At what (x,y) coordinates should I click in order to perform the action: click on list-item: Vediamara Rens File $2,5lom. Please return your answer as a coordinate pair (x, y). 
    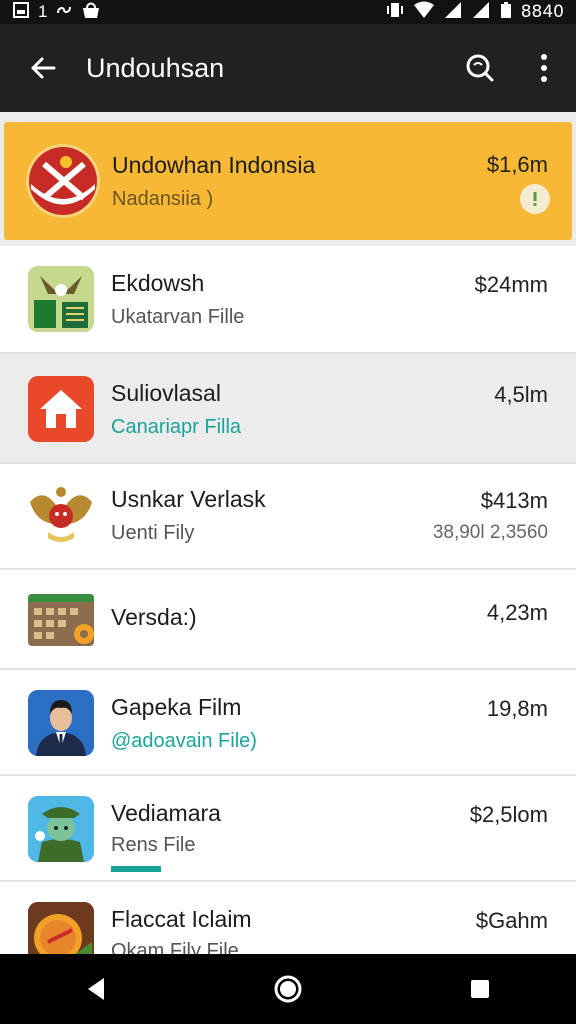
    Looking at the image, I should click on (288, 829).